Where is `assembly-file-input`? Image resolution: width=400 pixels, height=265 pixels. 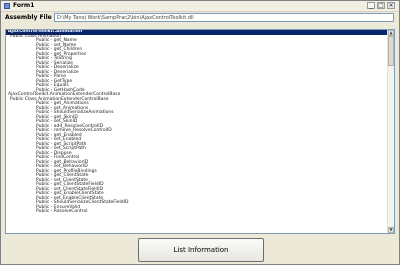 assembly-file-input is located at coordinates (224, 17).